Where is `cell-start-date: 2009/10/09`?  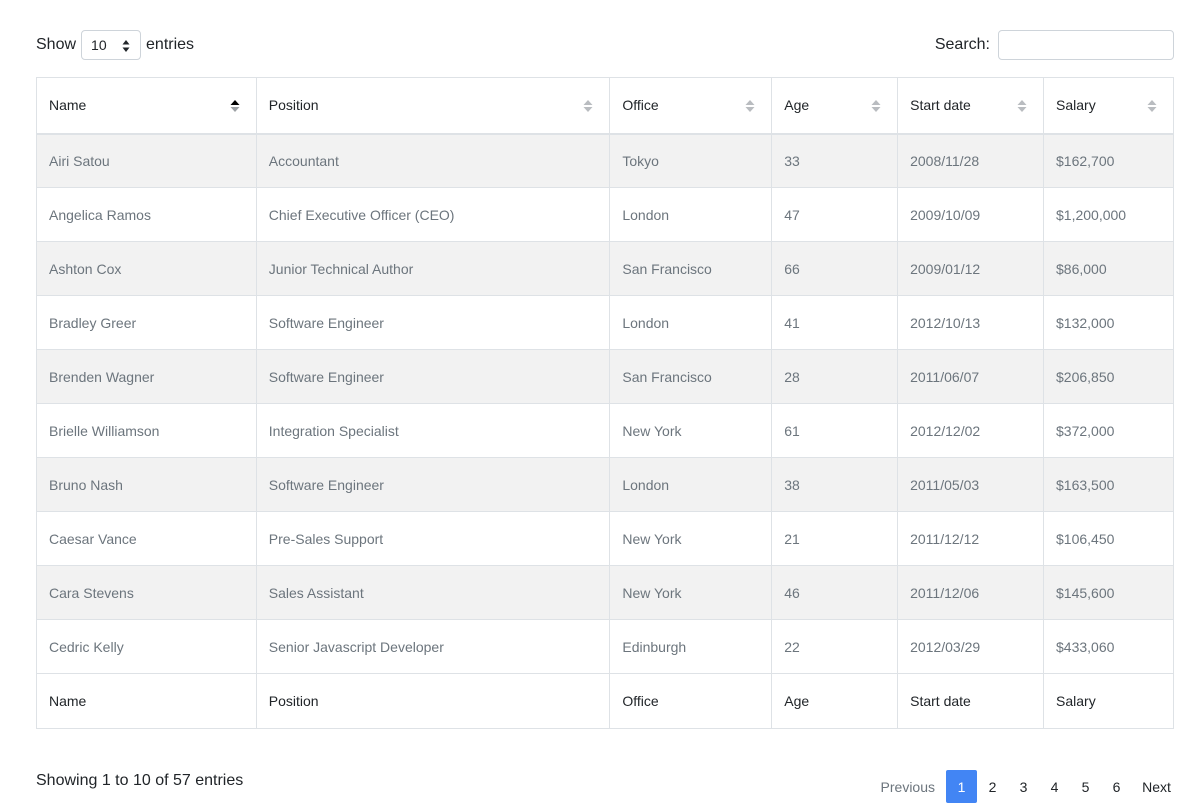 cell-start-date: 2009/10/09 is located at coordinates (971, 214).